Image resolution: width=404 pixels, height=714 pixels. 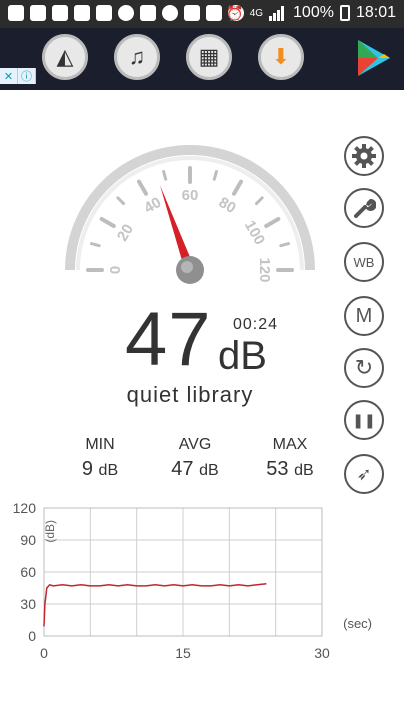 I want to click on stat-number: 9, so click(x=87, y=469).